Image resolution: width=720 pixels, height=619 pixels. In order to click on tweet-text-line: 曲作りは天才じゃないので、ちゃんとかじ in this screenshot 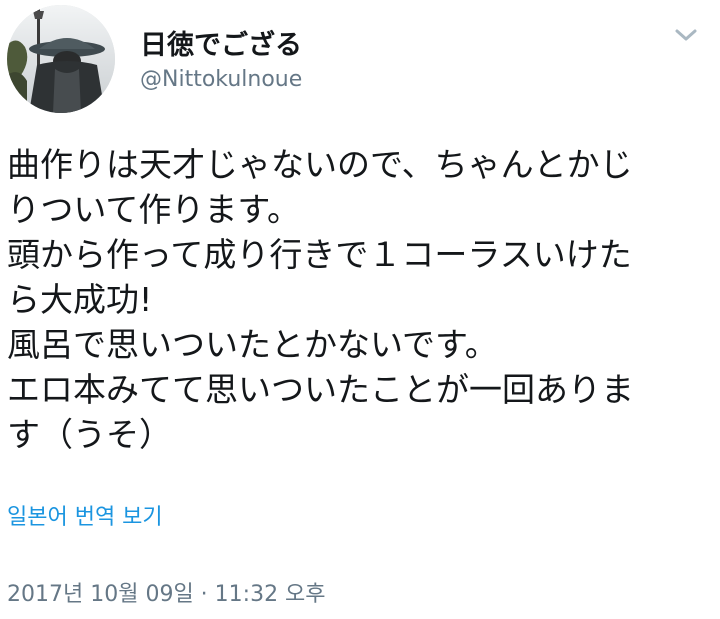, I will do `click(320, 164)`.